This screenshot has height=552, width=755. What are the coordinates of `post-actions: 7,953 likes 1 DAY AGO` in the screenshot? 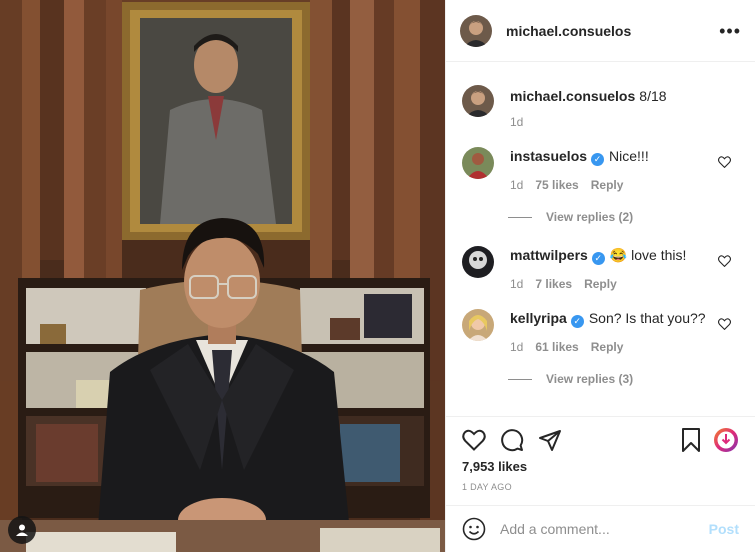 It's located at (600, 454).